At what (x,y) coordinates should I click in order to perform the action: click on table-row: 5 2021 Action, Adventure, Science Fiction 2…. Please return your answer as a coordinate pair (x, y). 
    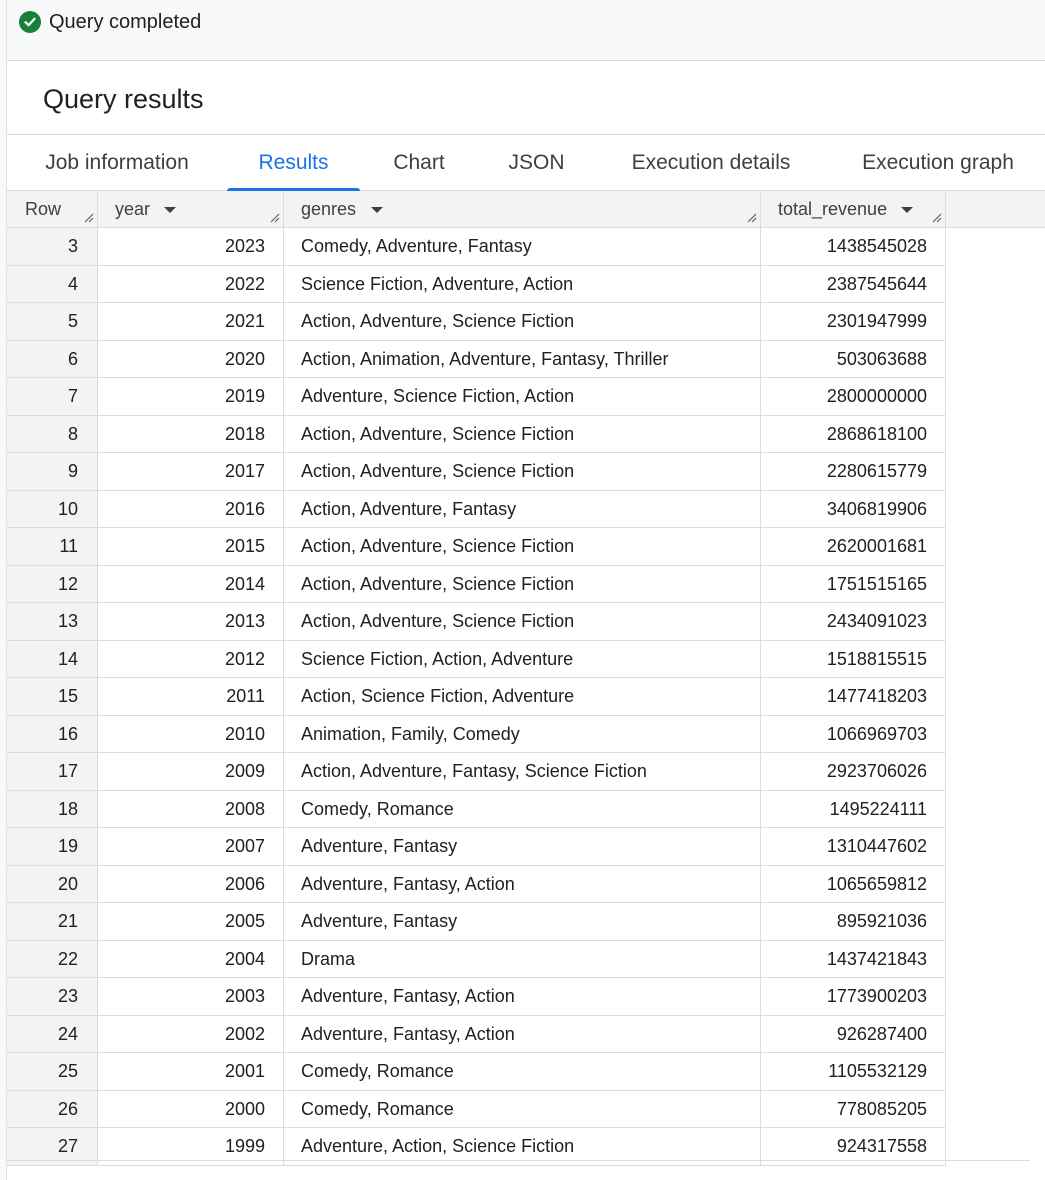
    Looking at the image, I should click on (476, 322).